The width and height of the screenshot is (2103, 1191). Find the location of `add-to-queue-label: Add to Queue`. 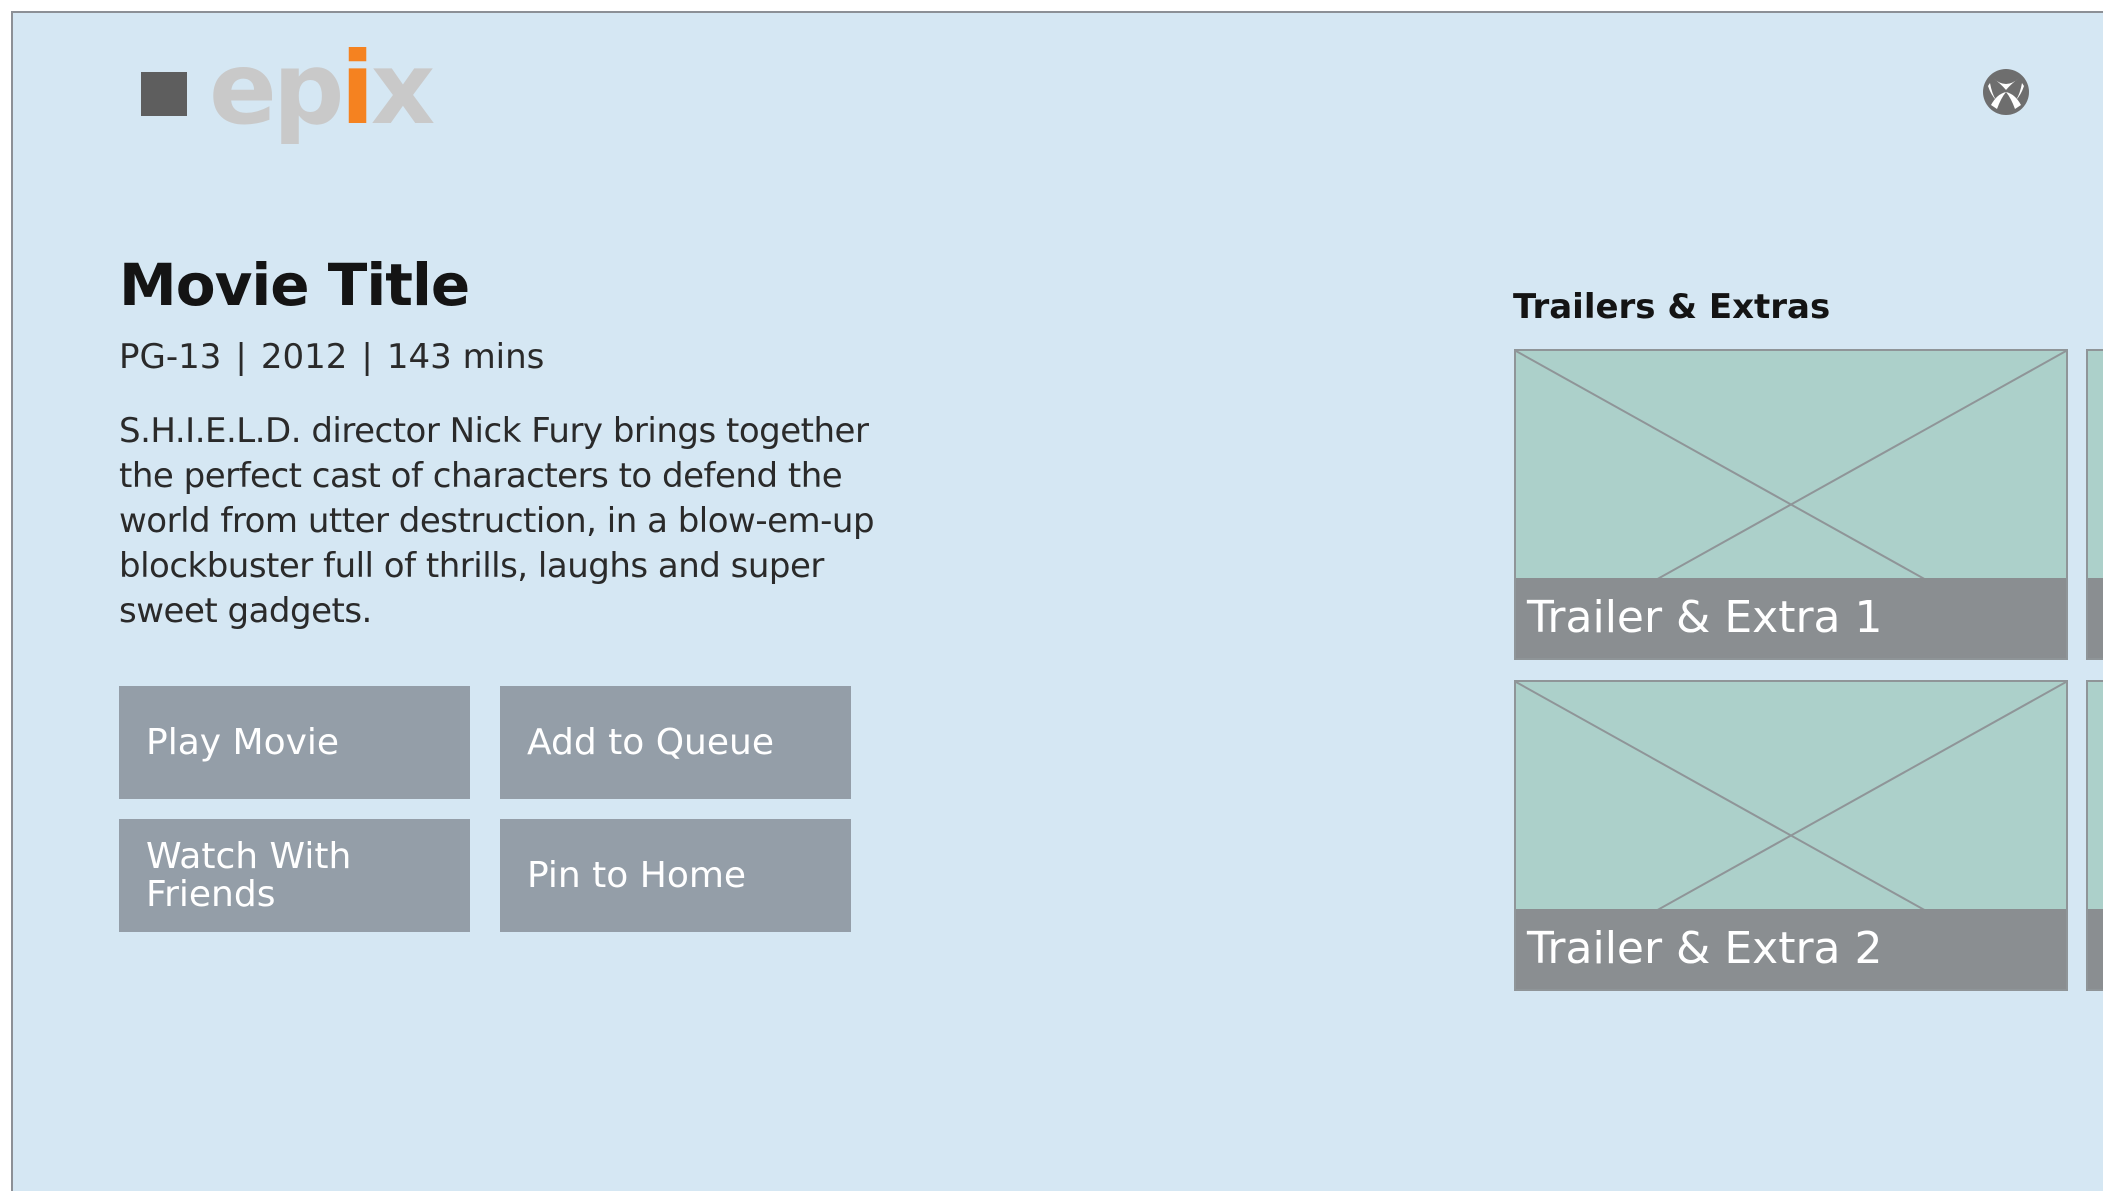

add-to-queue-label: Add to Queue is located at coordinates (650, 742).